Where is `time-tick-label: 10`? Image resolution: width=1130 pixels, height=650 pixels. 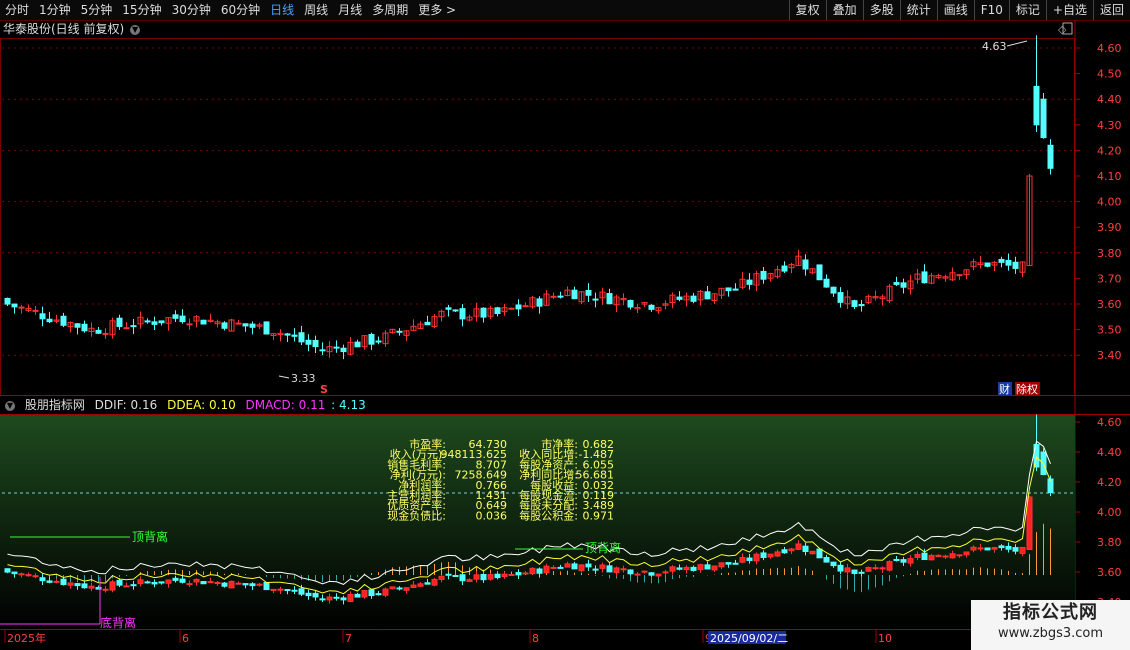
time-tick-label: 10 is located at coordinates (885, 638).